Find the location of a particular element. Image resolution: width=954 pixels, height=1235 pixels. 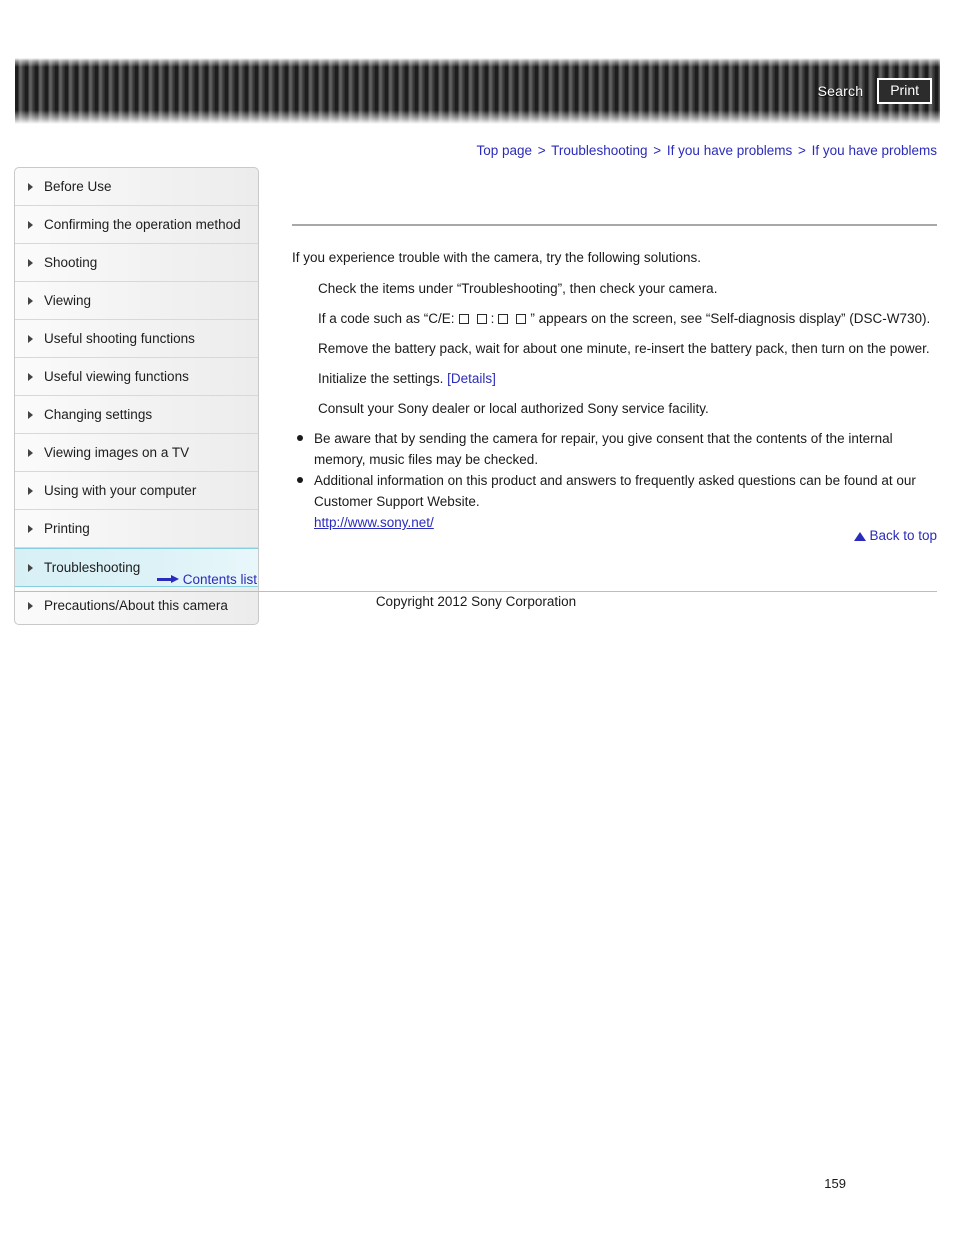

sidebar-item-shooting: Shooting is located at coordinates (136, 263).